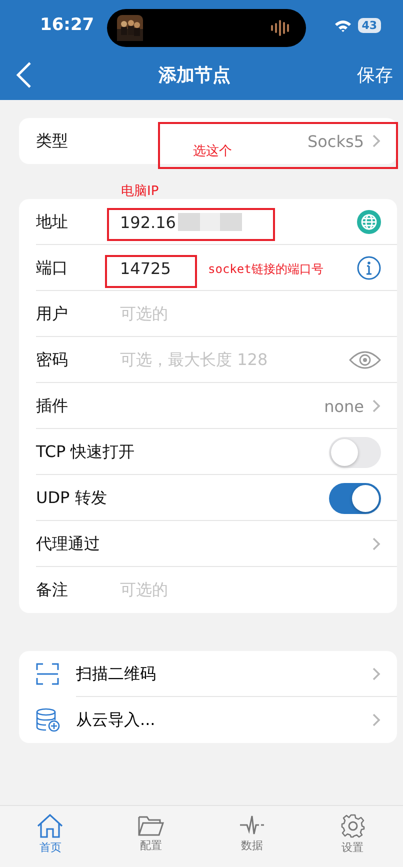 The image size is (403, 867). What do you see at coordinates (24, 75) in the screenshot?
I see `back-button` at bounding box center [24, 75].